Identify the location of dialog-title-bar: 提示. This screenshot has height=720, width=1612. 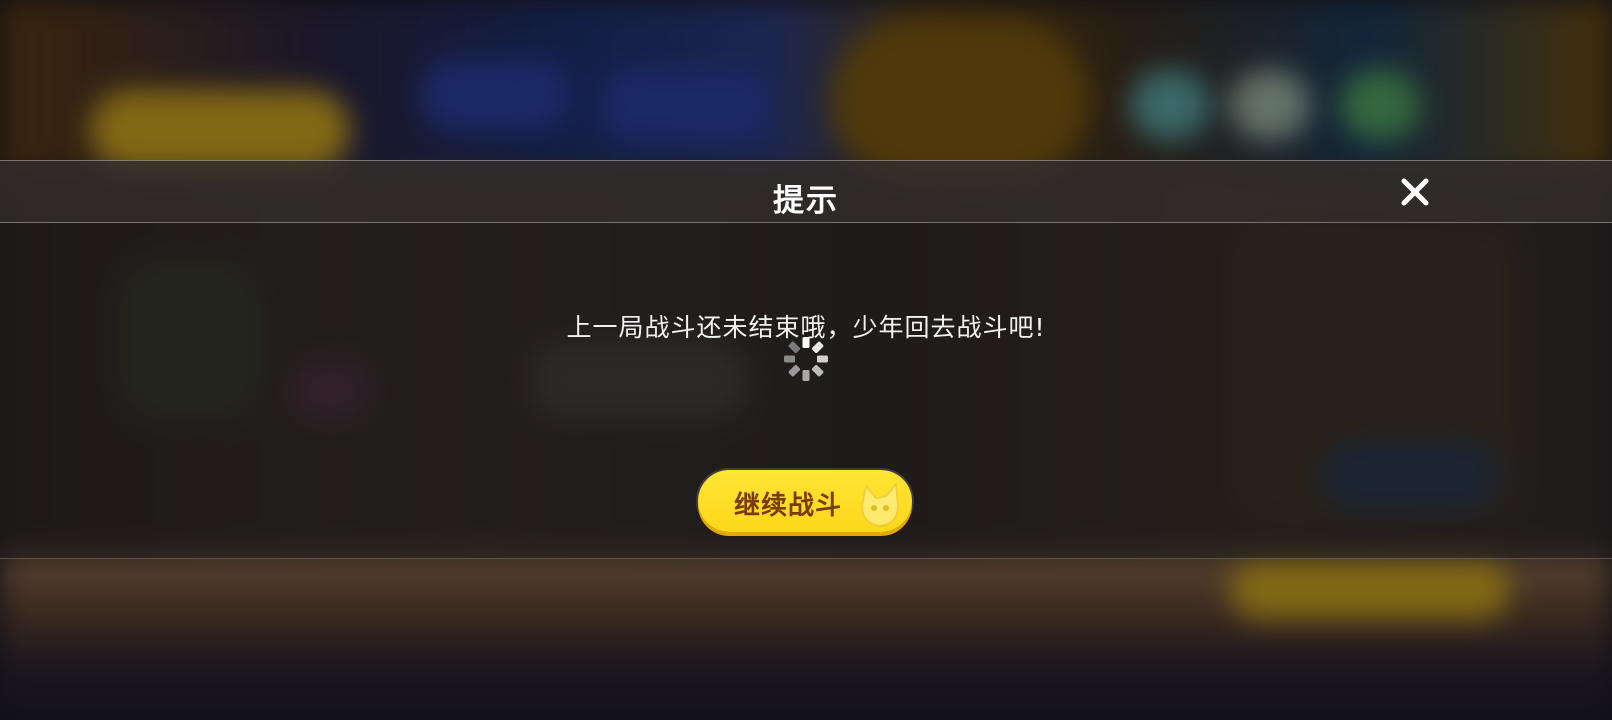
(806, 191).